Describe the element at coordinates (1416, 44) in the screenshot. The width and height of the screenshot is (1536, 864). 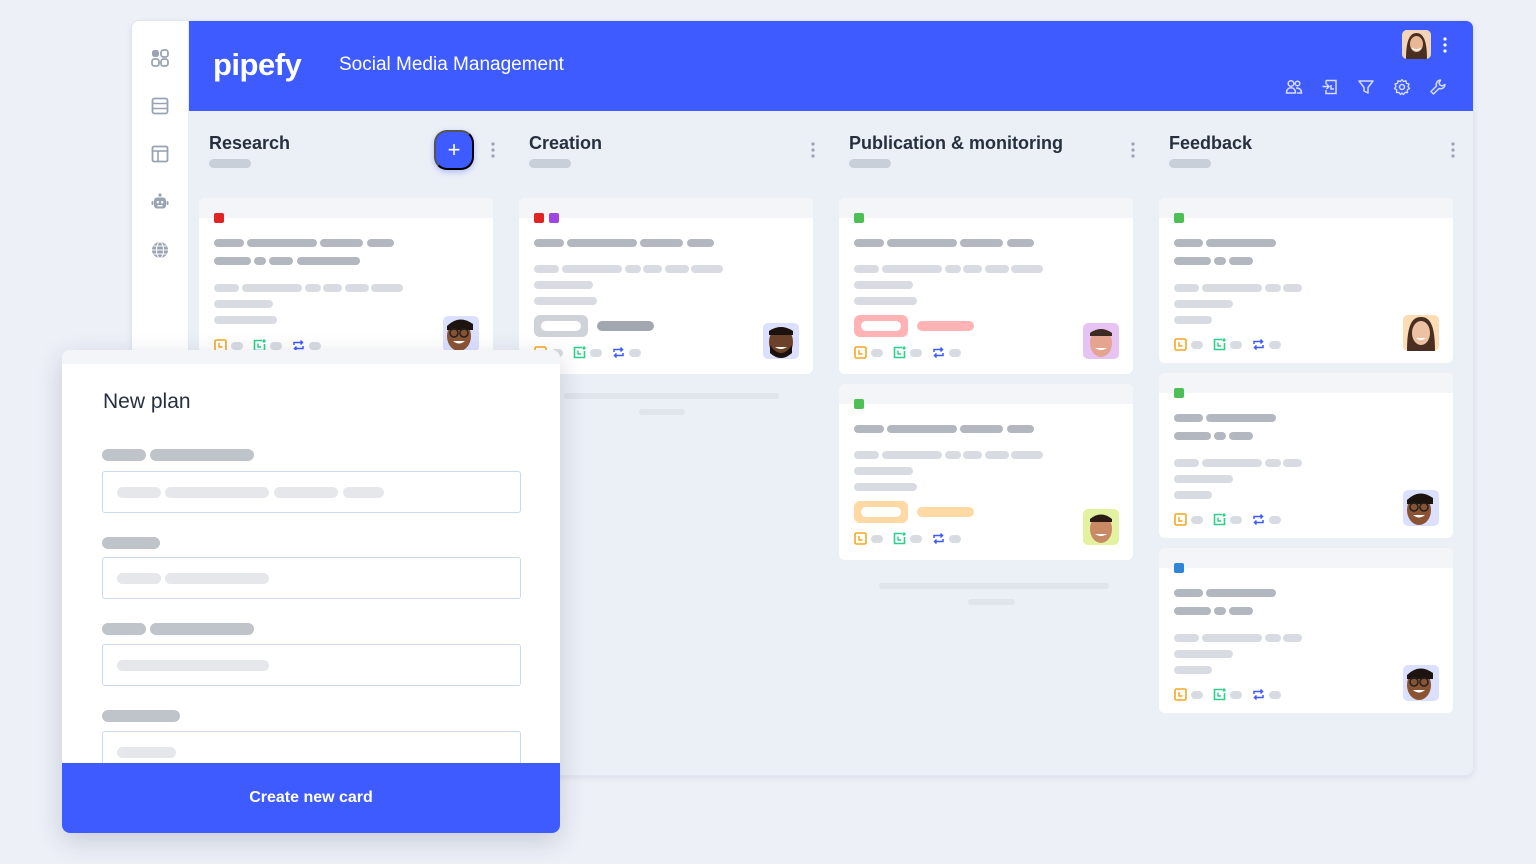
I see `user-avatar` at that location.